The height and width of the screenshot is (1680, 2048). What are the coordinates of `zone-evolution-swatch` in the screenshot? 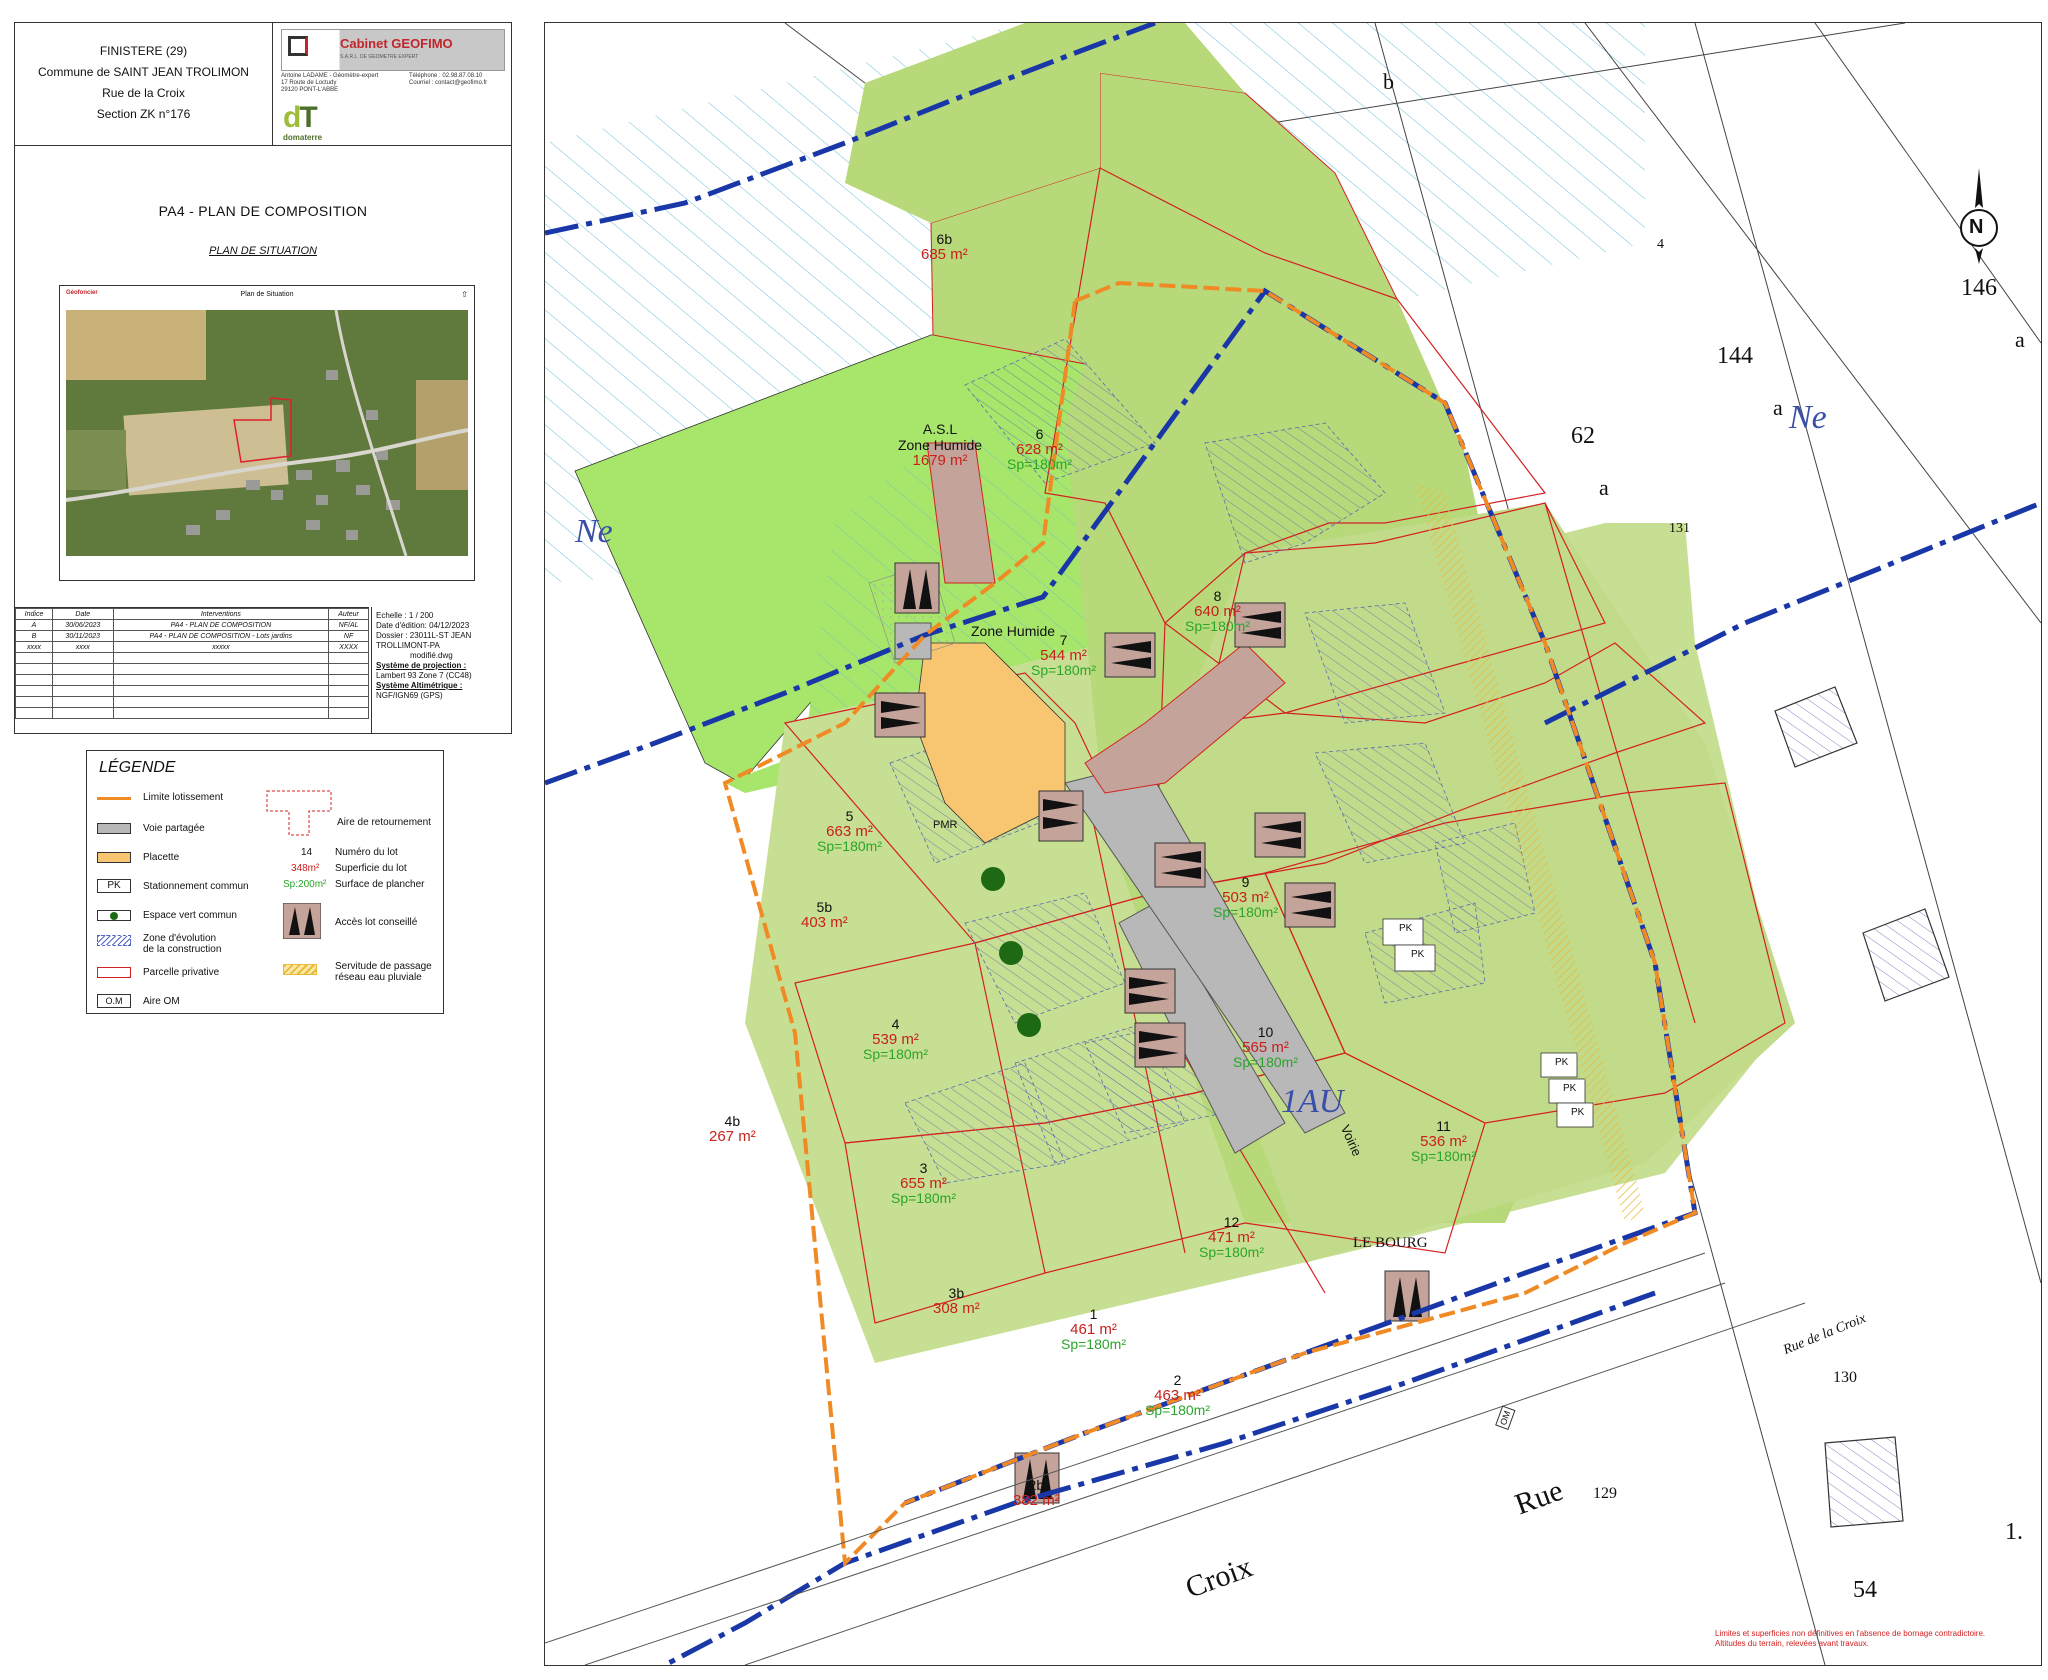 It's located at (114, 940).